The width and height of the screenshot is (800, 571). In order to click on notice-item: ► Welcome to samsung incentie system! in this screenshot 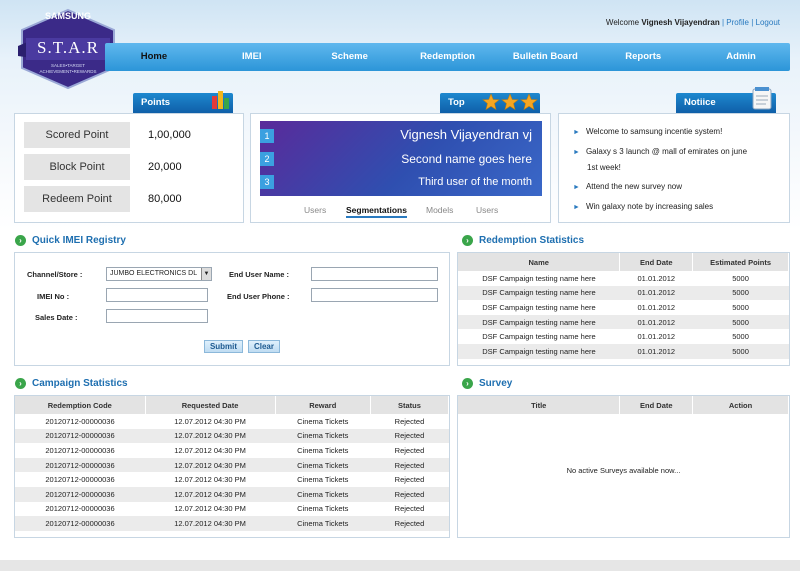, I will do `click(647, 132)`.